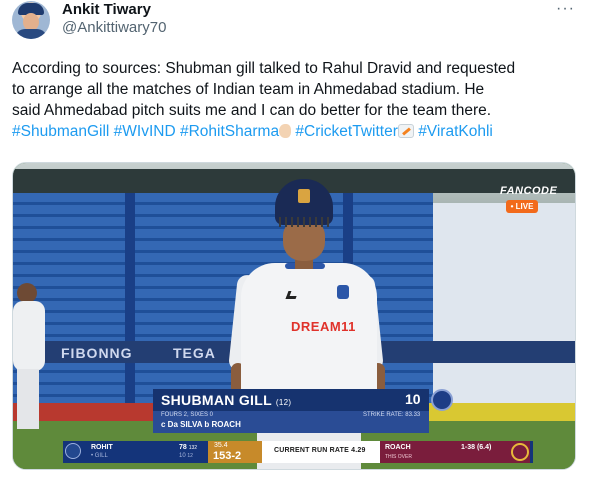 The width and height of the screenshot is (593, 479). Describe the element at coordinates (99, 456) in the screenshot. I see `batter2-name: • GILL` at that location.